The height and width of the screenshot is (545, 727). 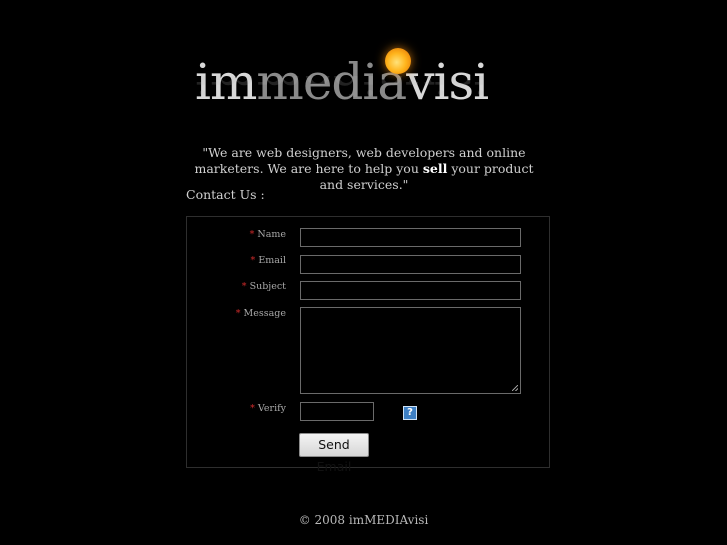 What do you see at coordinates (267, 234) in the screenshot?
I see `name-label: * Name` at bounding box center [267, 234].